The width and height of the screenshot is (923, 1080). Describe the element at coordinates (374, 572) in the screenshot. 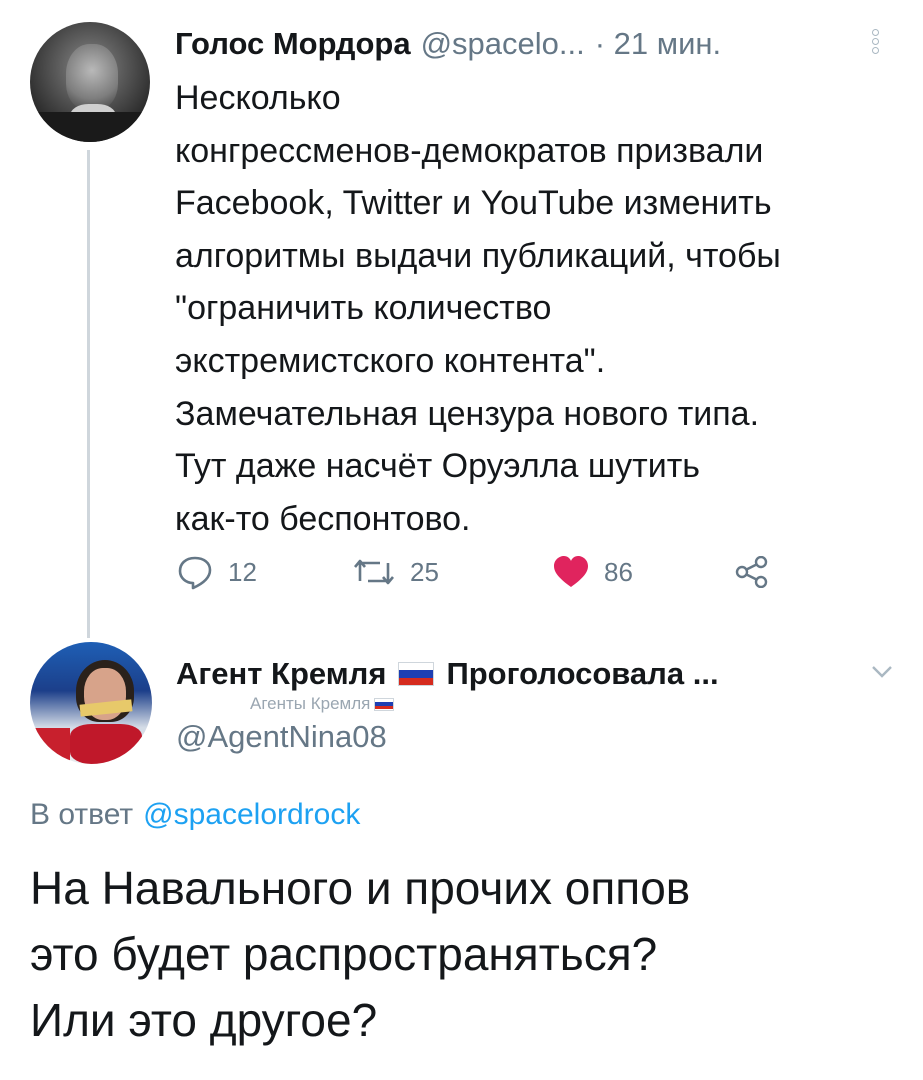

I see `retweet-icon` at that location.